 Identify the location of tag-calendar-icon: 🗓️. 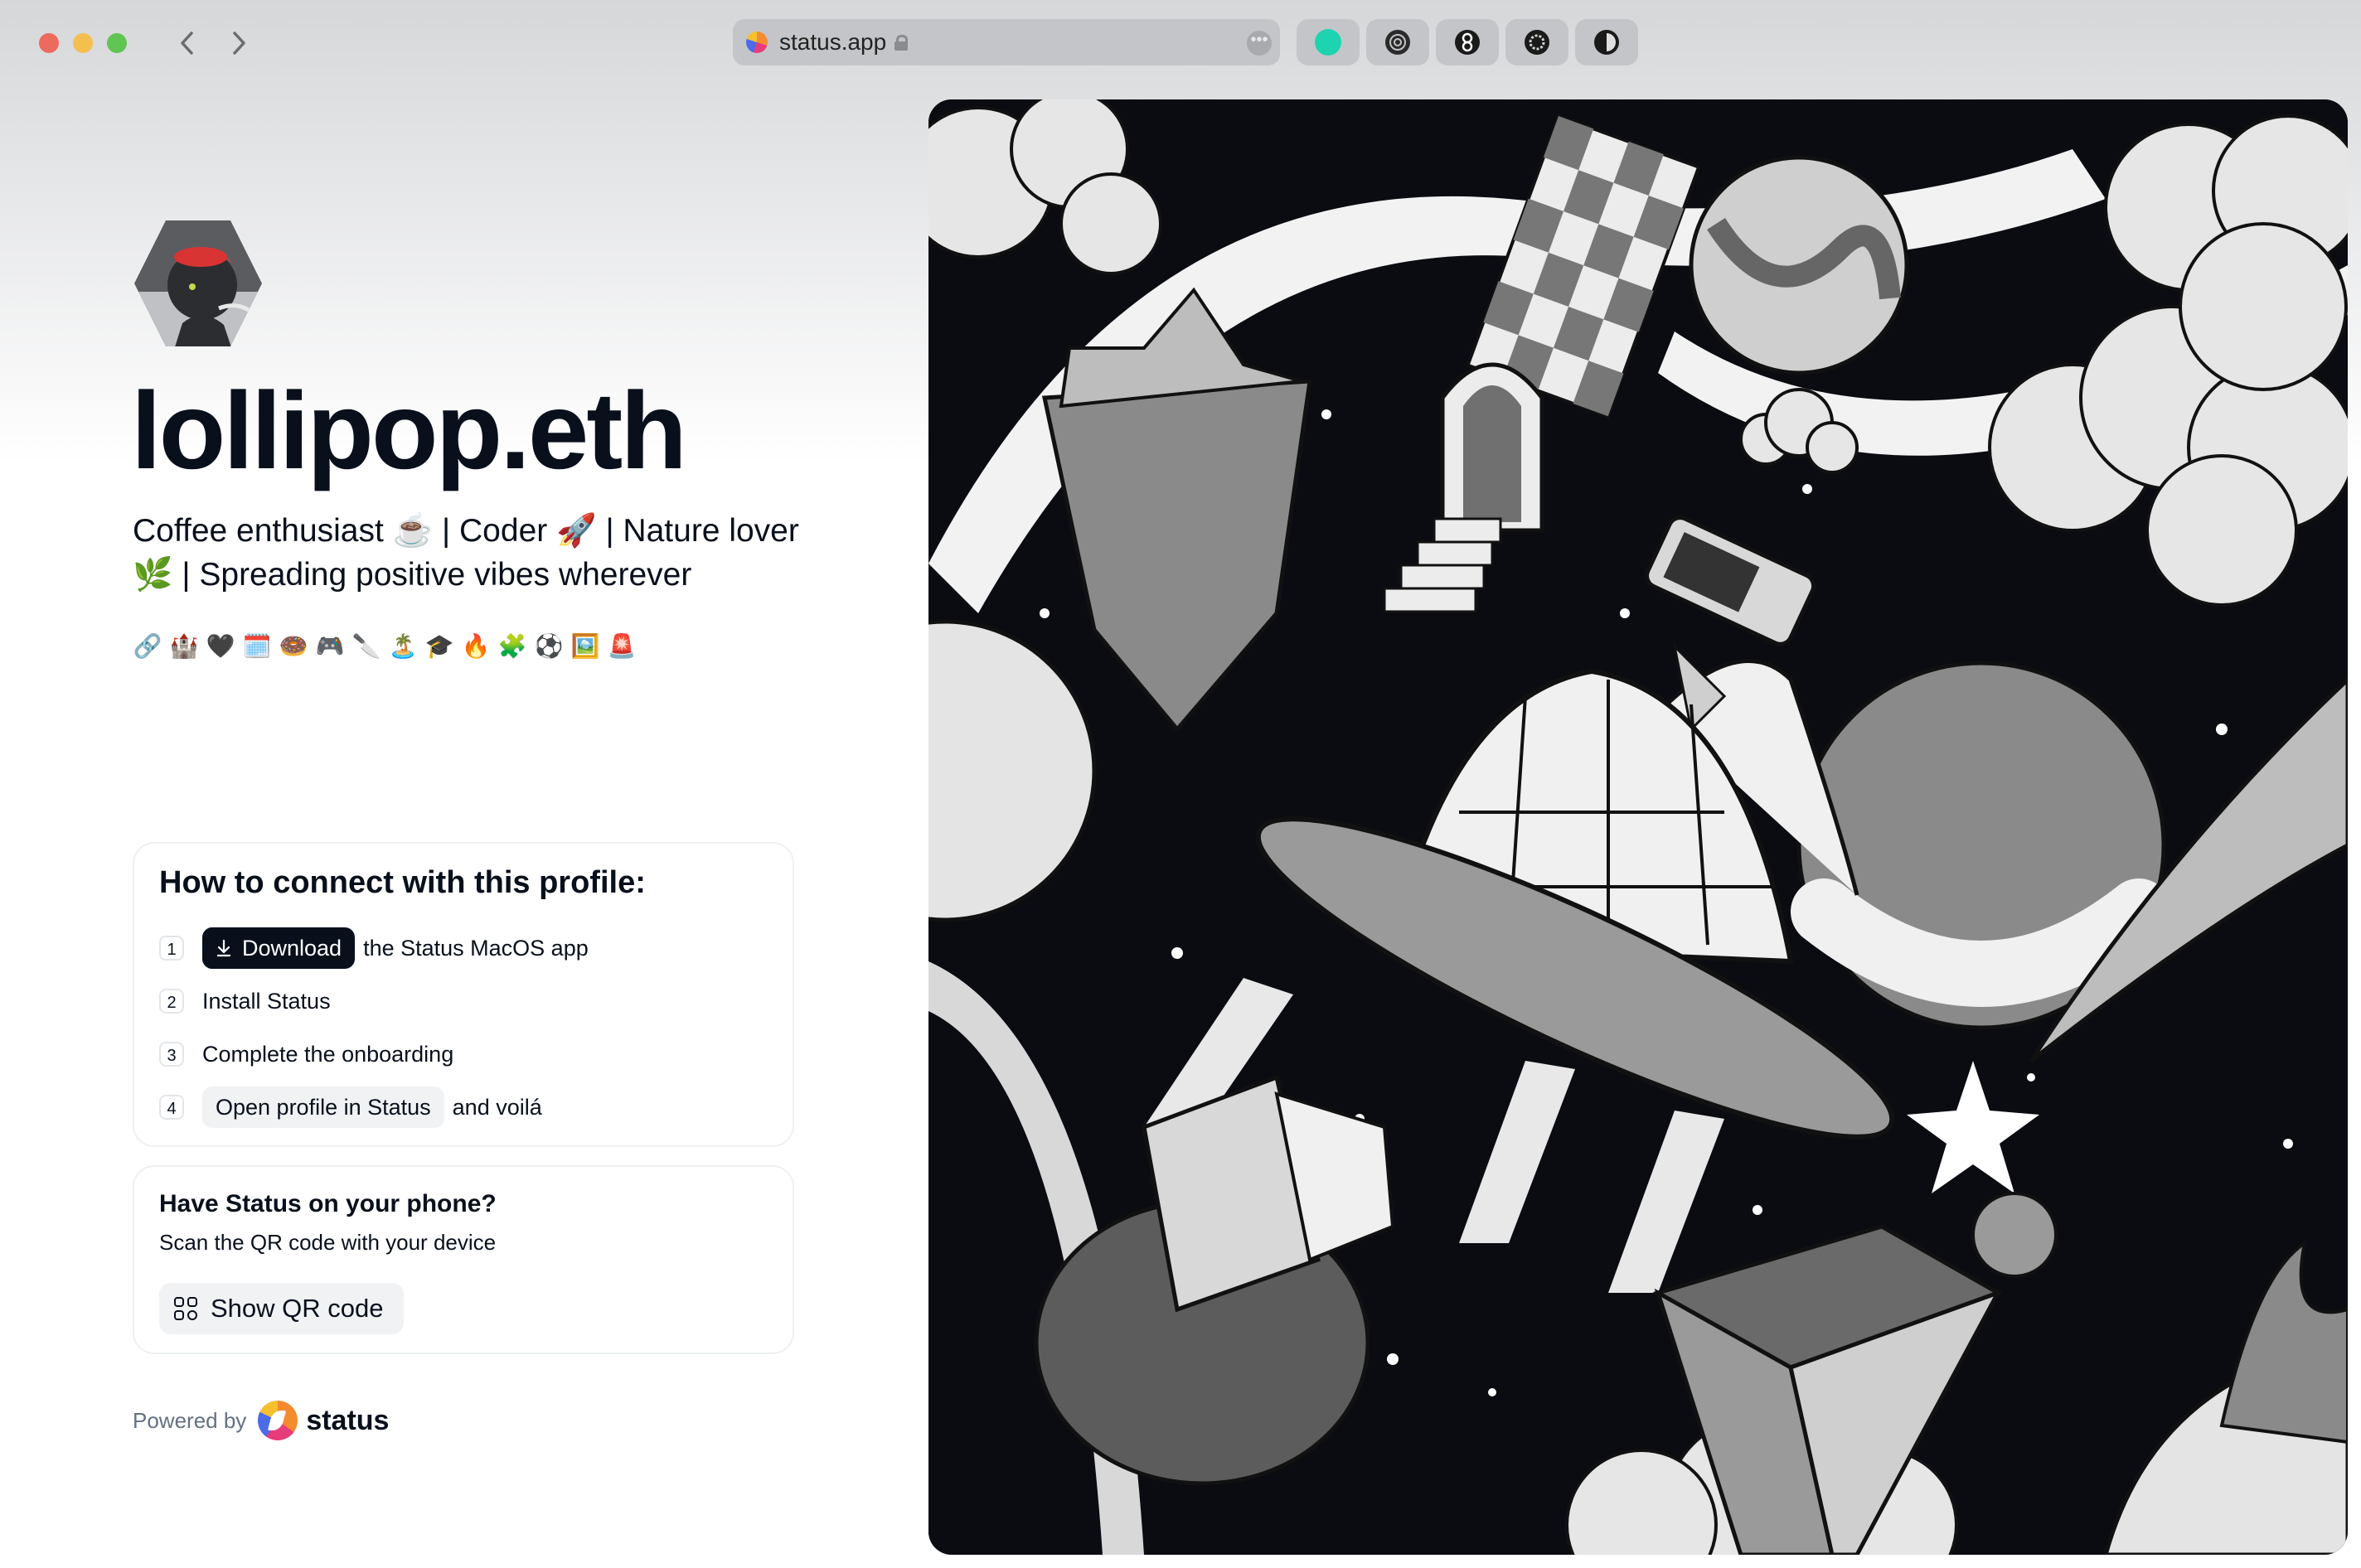
(257, 646).